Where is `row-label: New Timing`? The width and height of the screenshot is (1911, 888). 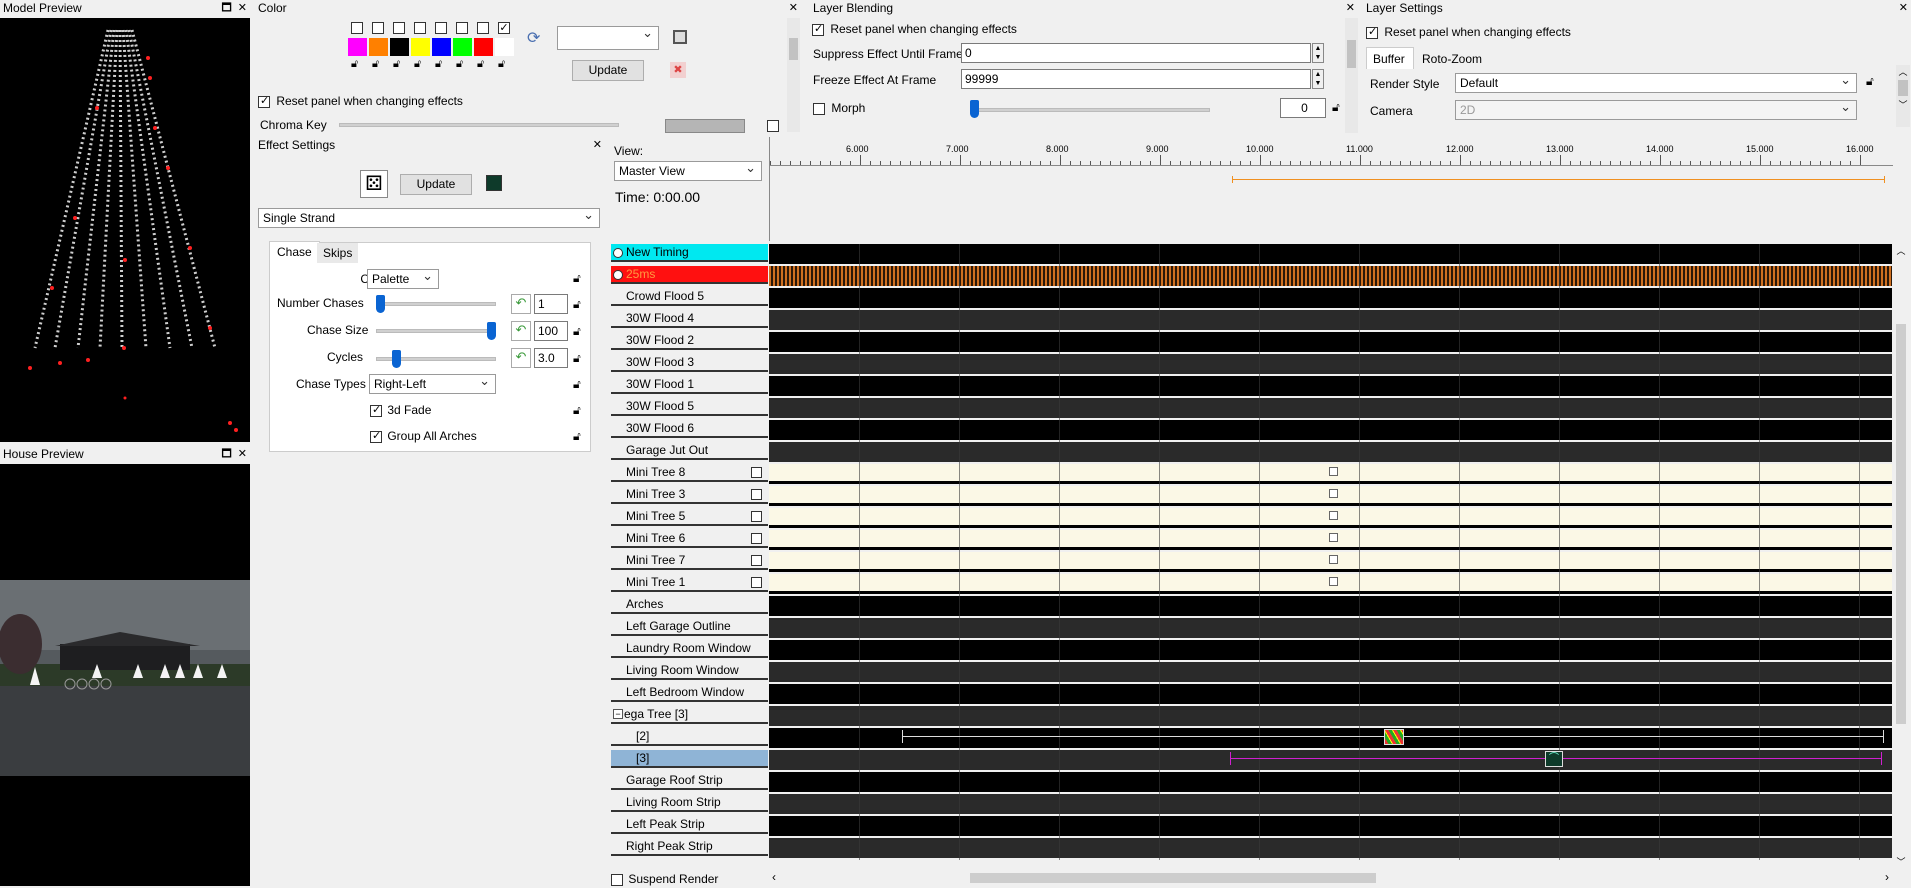 row-label: New Timing is located at coordinates (689, 253).